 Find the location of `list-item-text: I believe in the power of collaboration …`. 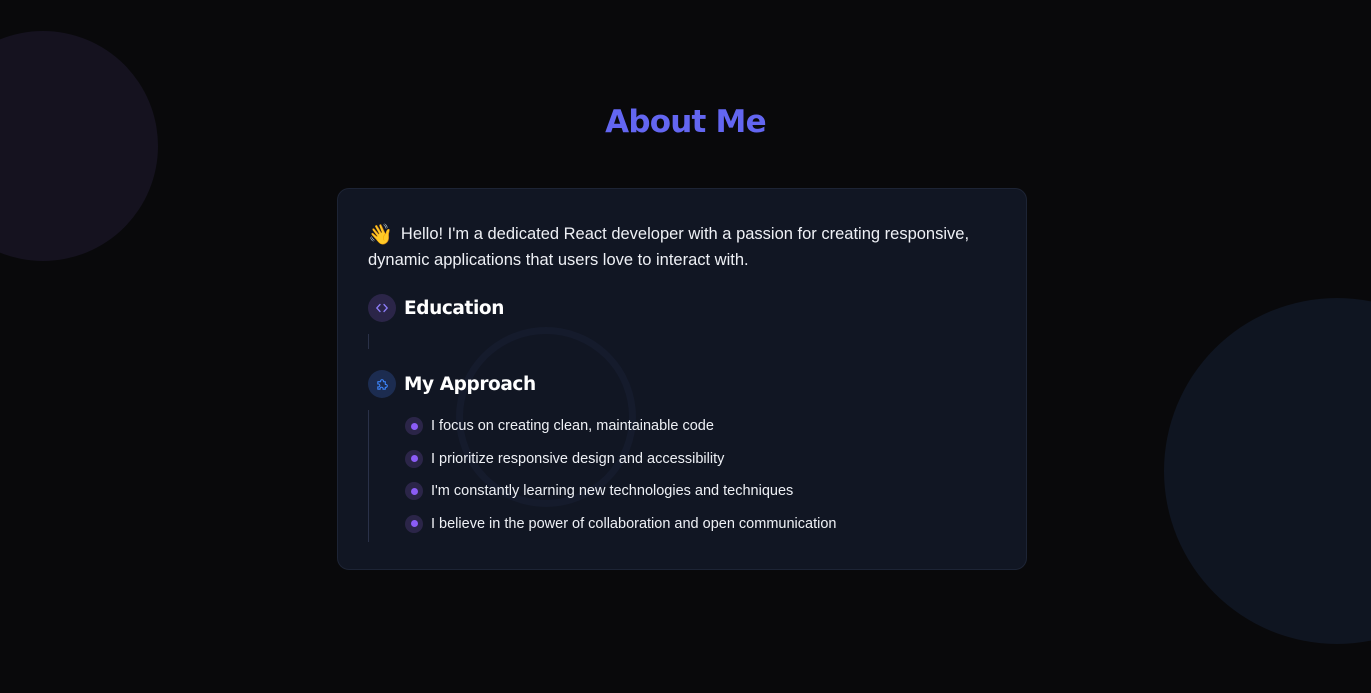

list-item-text: I believe in the power of collaboration … is located at coordinates (634, 523).